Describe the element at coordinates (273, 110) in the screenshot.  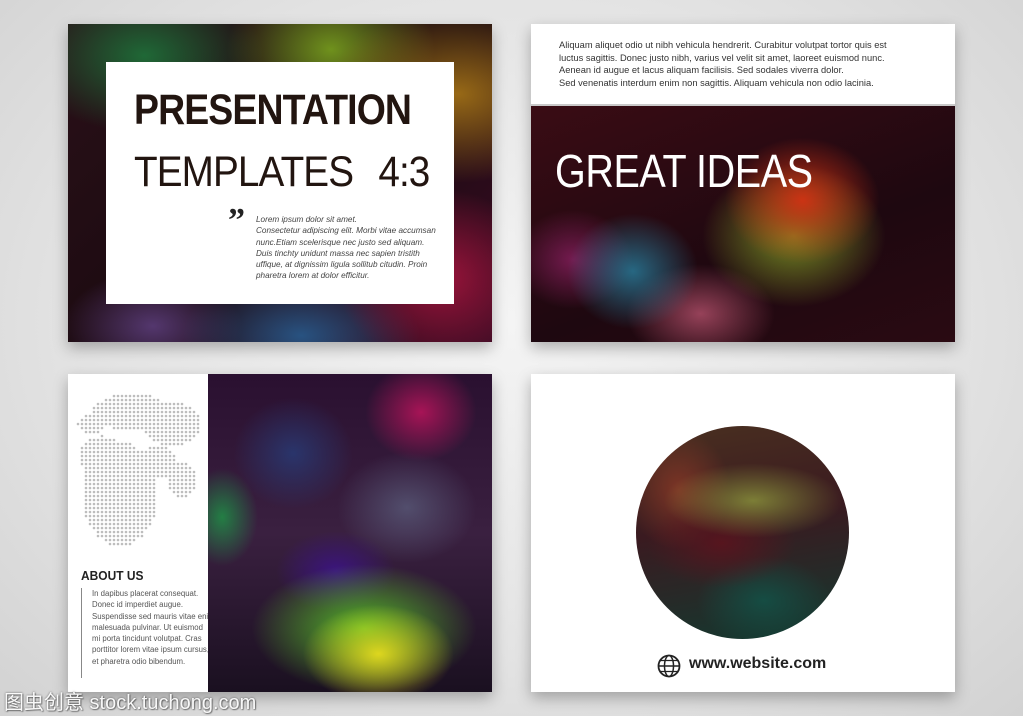
I see `title-line-1: PRESENTATION` at that location.